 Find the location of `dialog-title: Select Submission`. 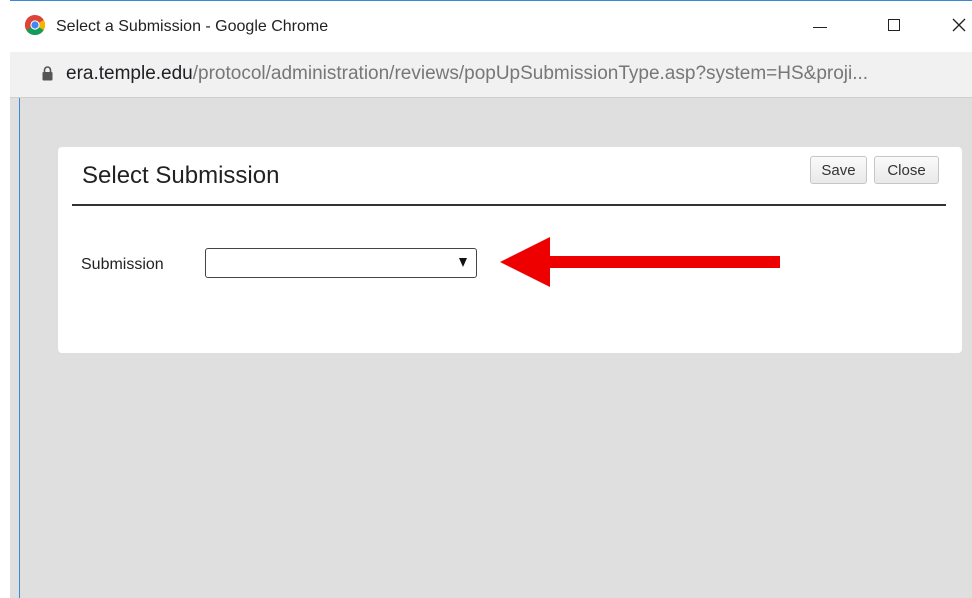

dialog-title: Select Submission is located at coordinates (181, 175).